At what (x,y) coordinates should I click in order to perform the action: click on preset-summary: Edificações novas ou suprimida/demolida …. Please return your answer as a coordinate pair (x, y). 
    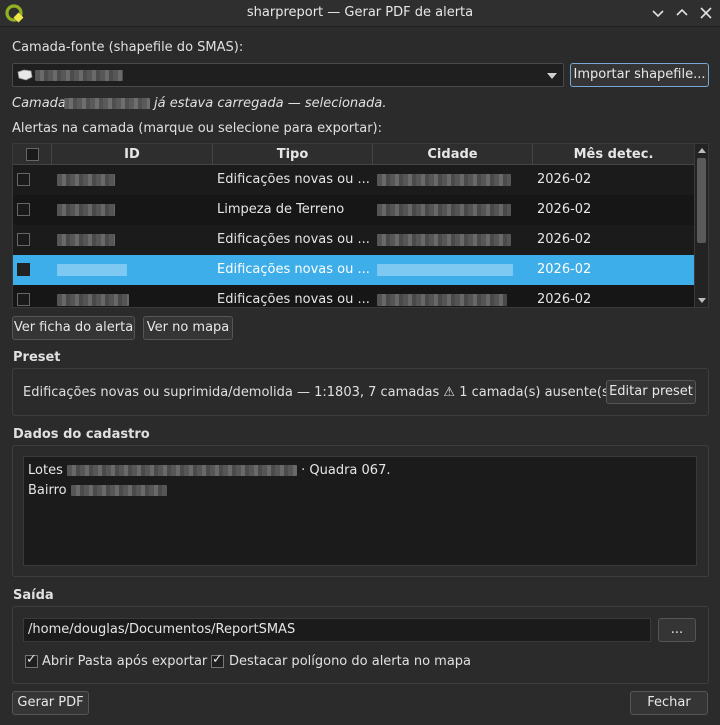
    Looking at the image, I should click on (318, 392).